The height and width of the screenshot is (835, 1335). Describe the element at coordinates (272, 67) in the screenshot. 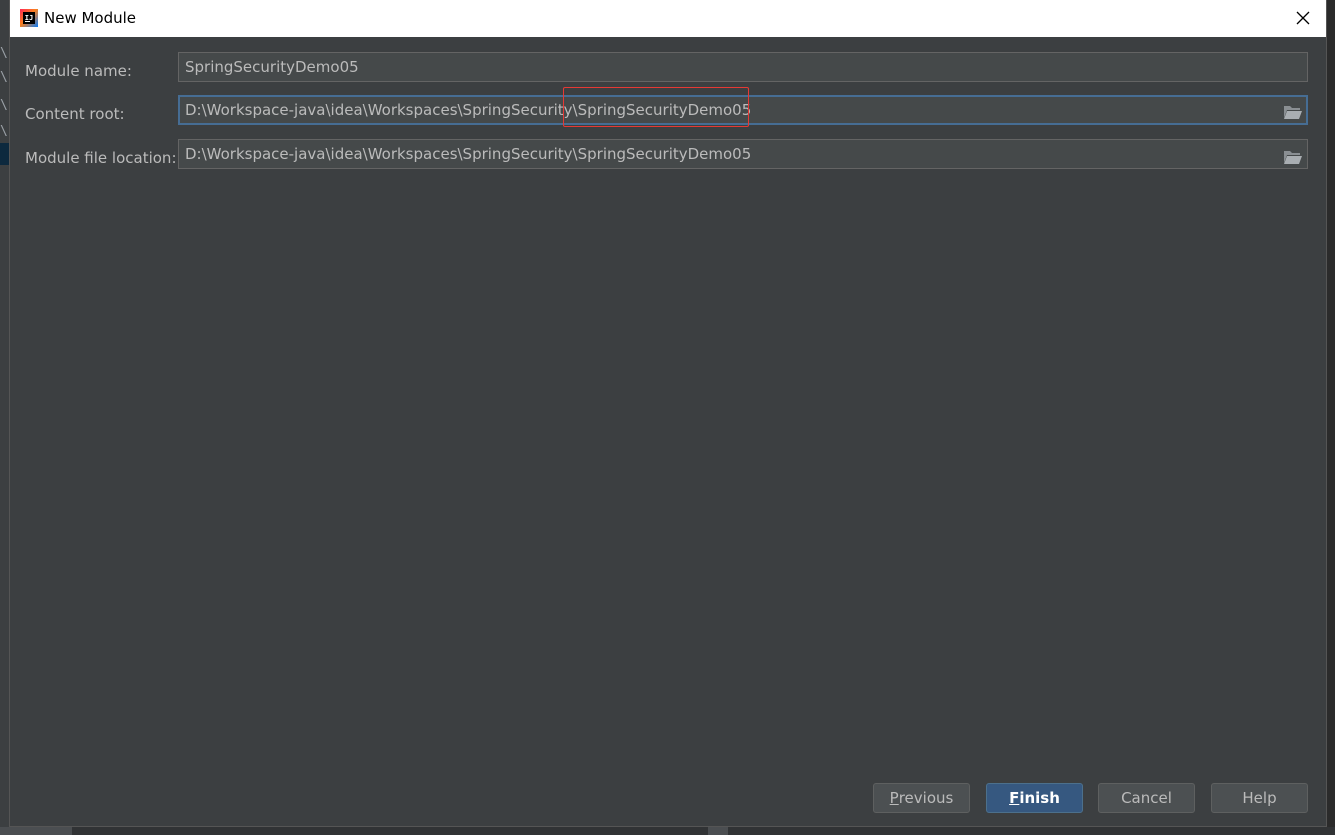

I see `module-name-value: SpringSecurityDemo05` at that location.